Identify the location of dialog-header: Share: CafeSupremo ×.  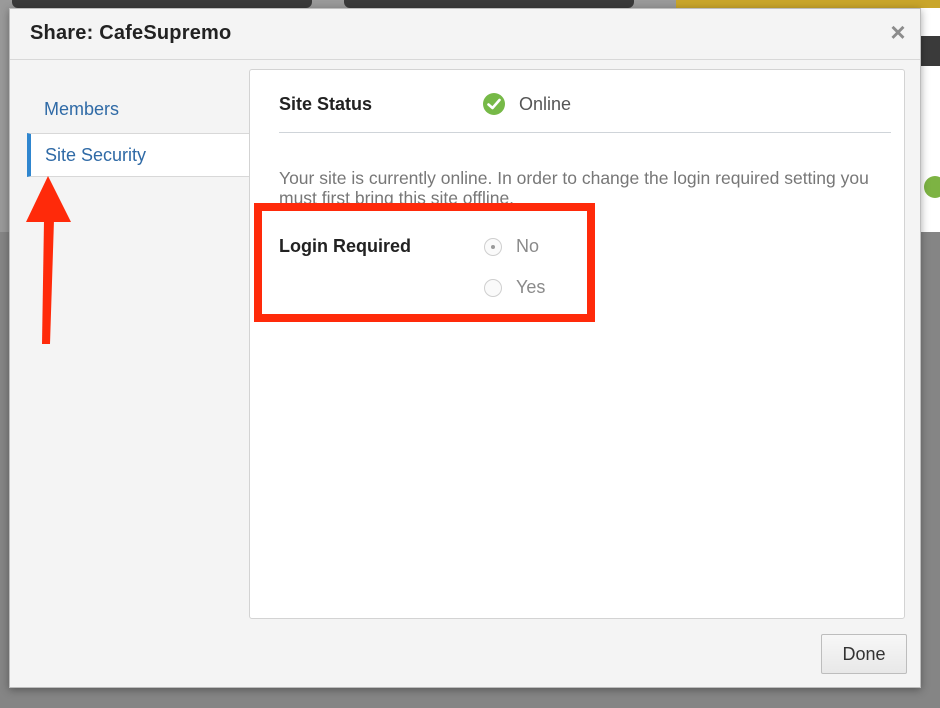
(465, 34).